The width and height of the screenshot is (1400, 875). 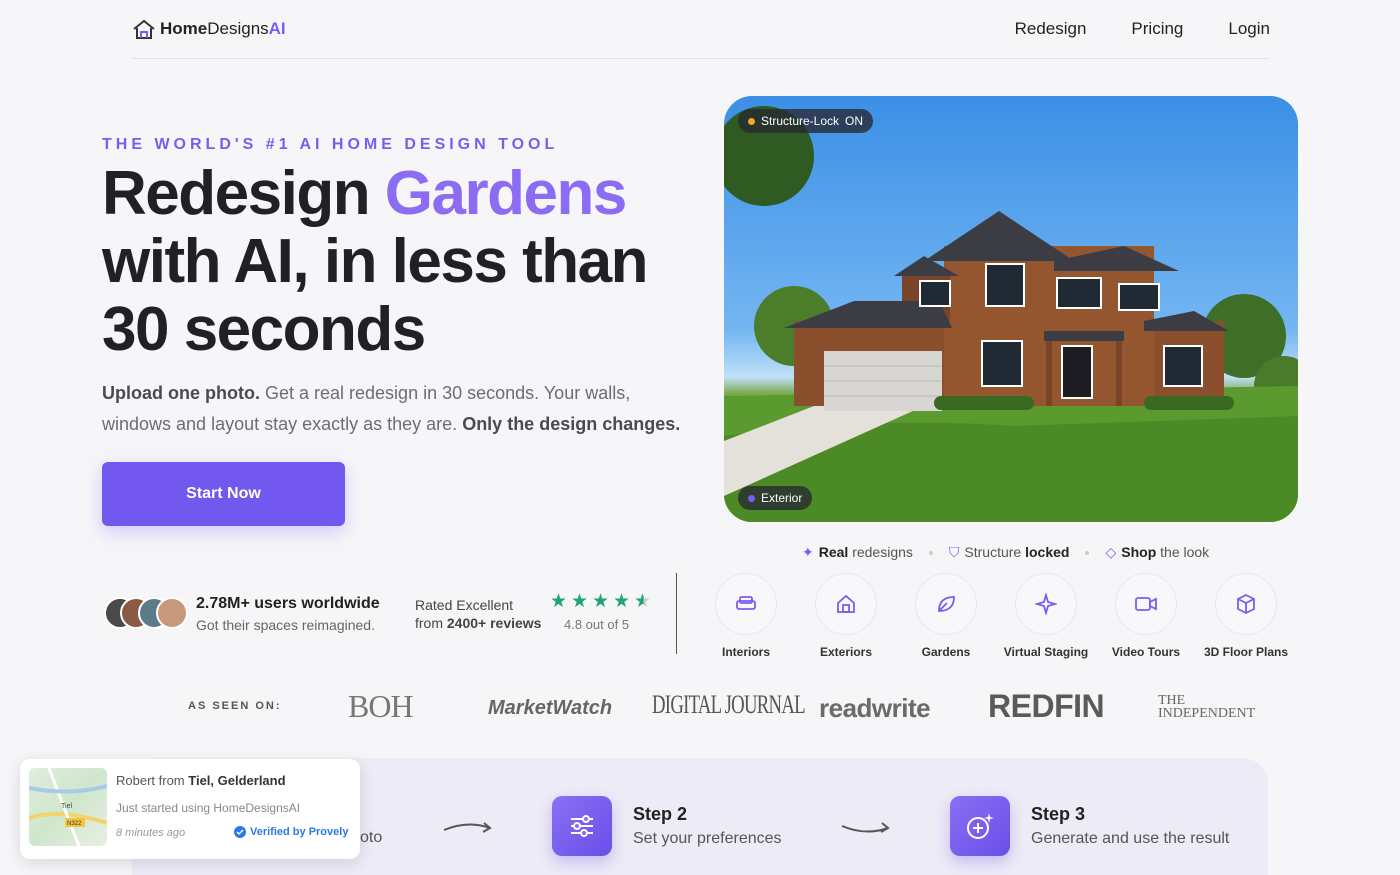 I want to click on tag-real-redesigns: ✦ Real redesigns, so click(x=857, y=552).